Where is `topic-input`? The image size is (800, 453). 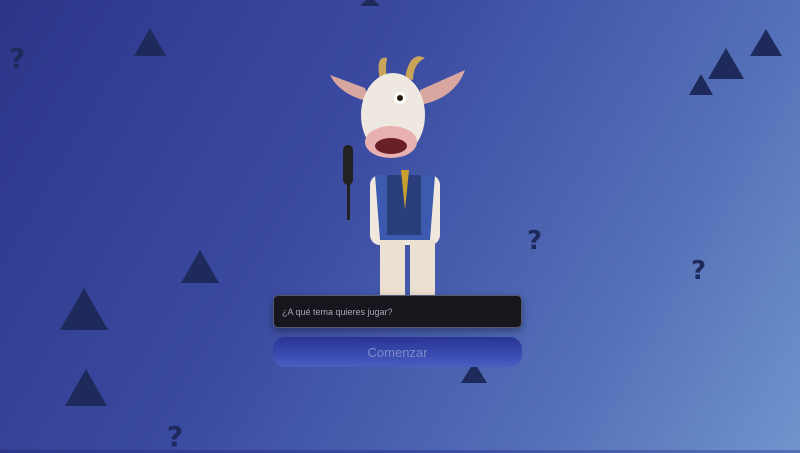
topic-input is located at coordinates (397, 311).